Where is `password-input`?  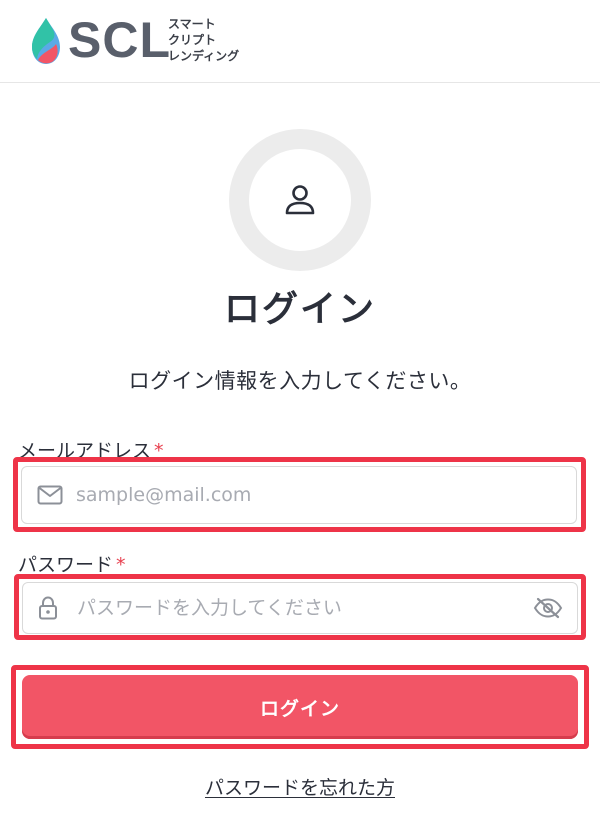
password-input is located at coordinates (301, 608).